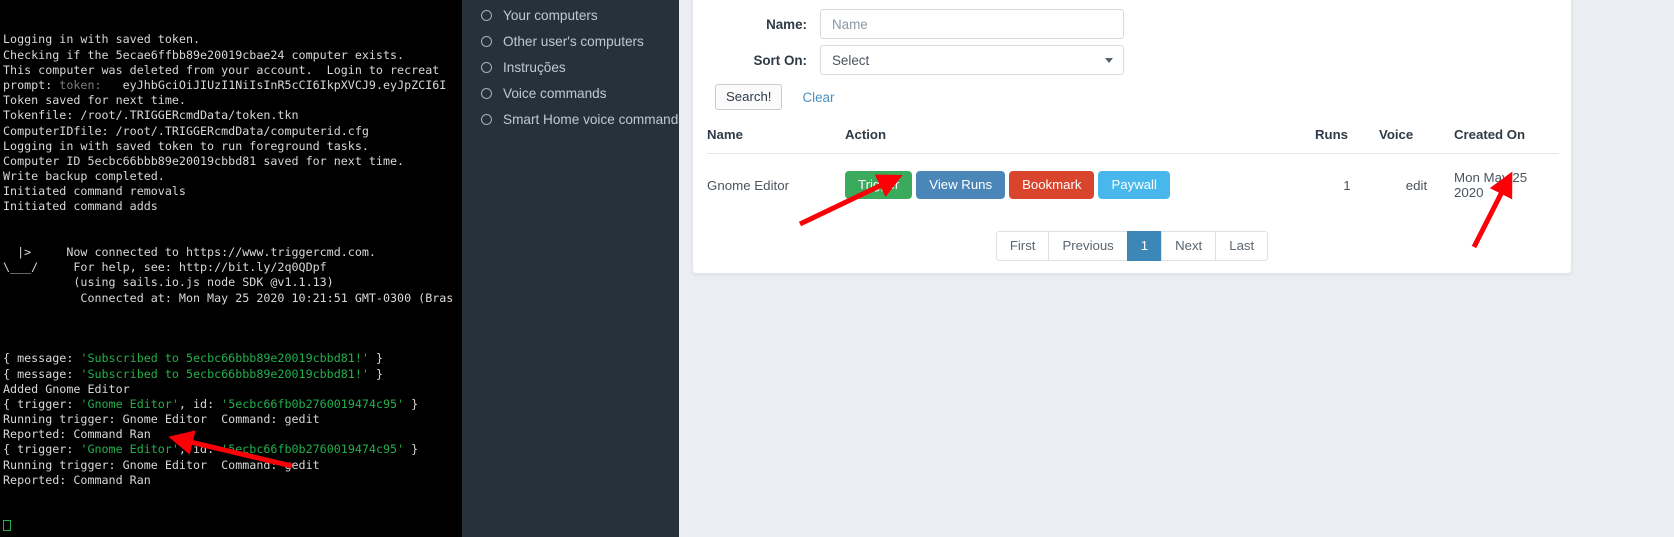 This screenshot has height=537, width=1674. I want to click on terminal-text: Initiated command adds, so click(80, 206).